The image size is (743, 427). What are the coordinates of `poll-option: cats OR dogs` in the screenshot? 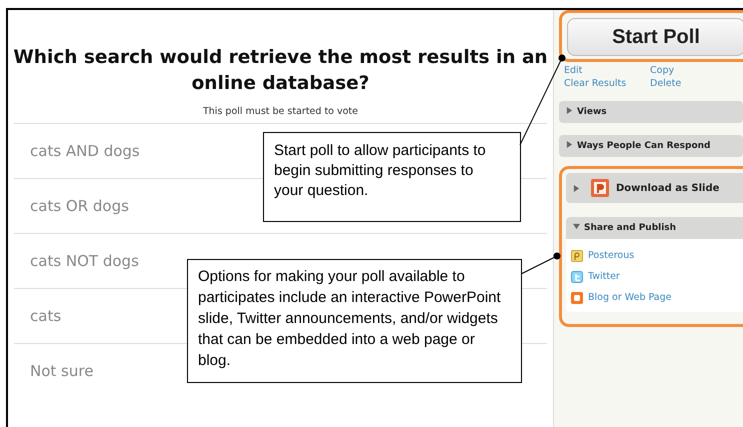 It's located at (79, 206).